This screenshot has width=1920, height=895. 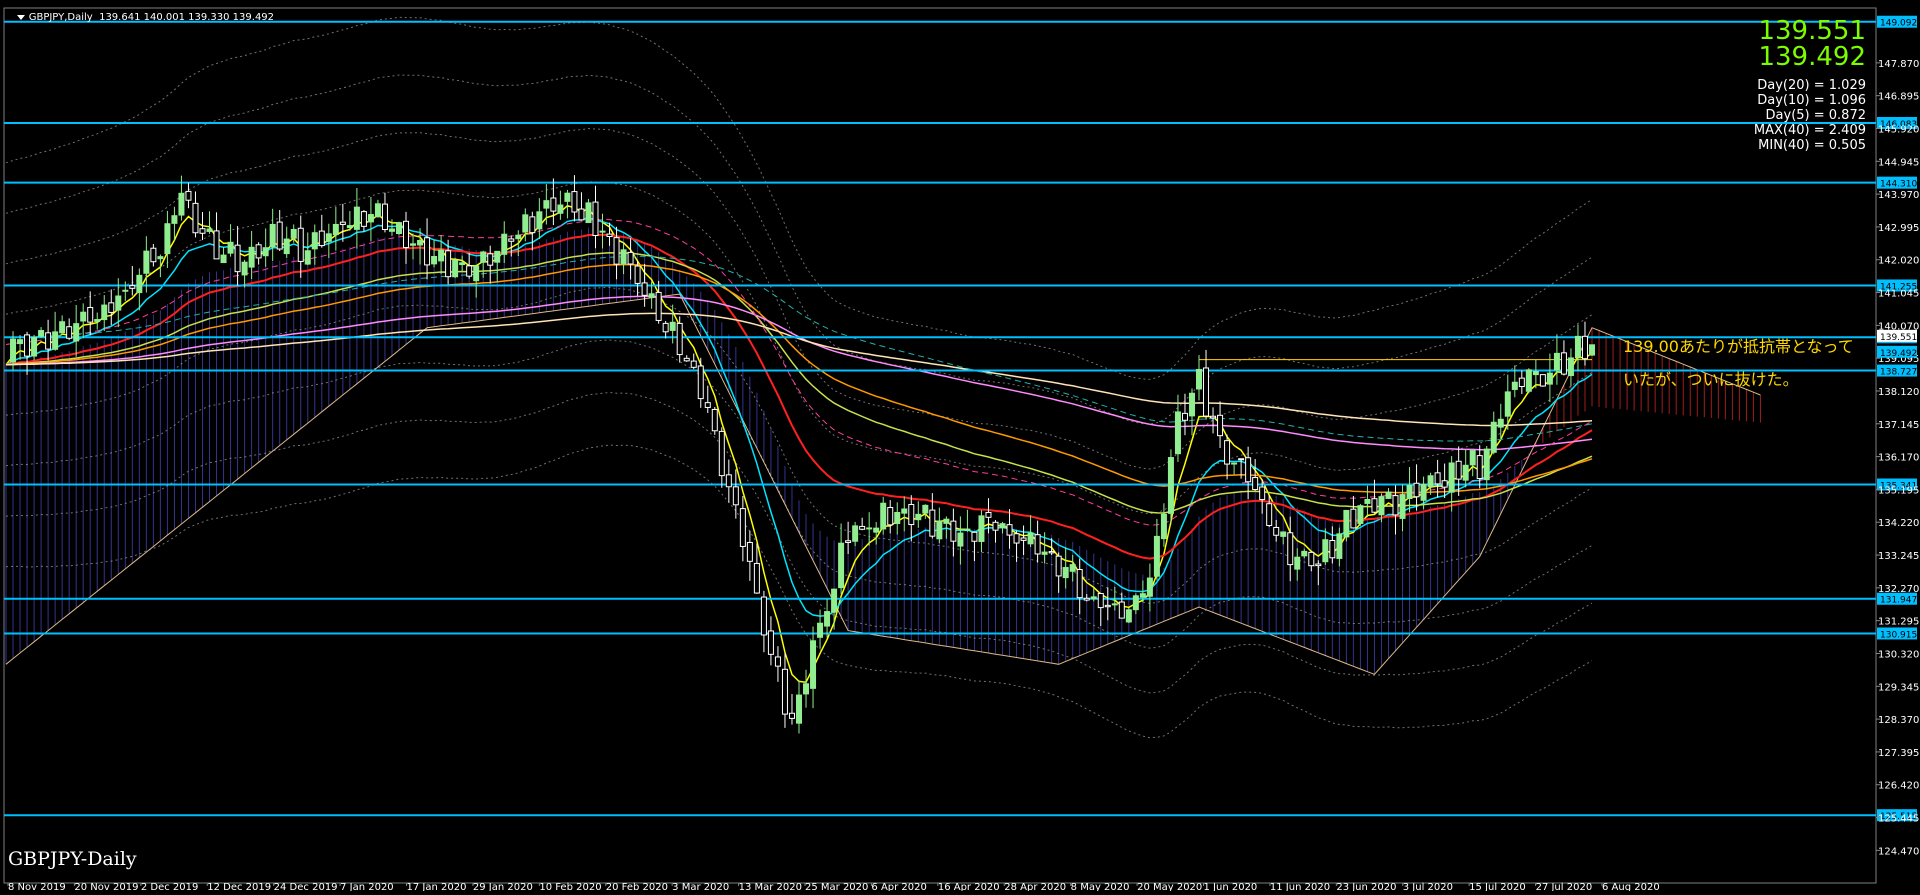 I want to click on x-tick-label: 25 Mar 2020, so click(x=836, y=886).